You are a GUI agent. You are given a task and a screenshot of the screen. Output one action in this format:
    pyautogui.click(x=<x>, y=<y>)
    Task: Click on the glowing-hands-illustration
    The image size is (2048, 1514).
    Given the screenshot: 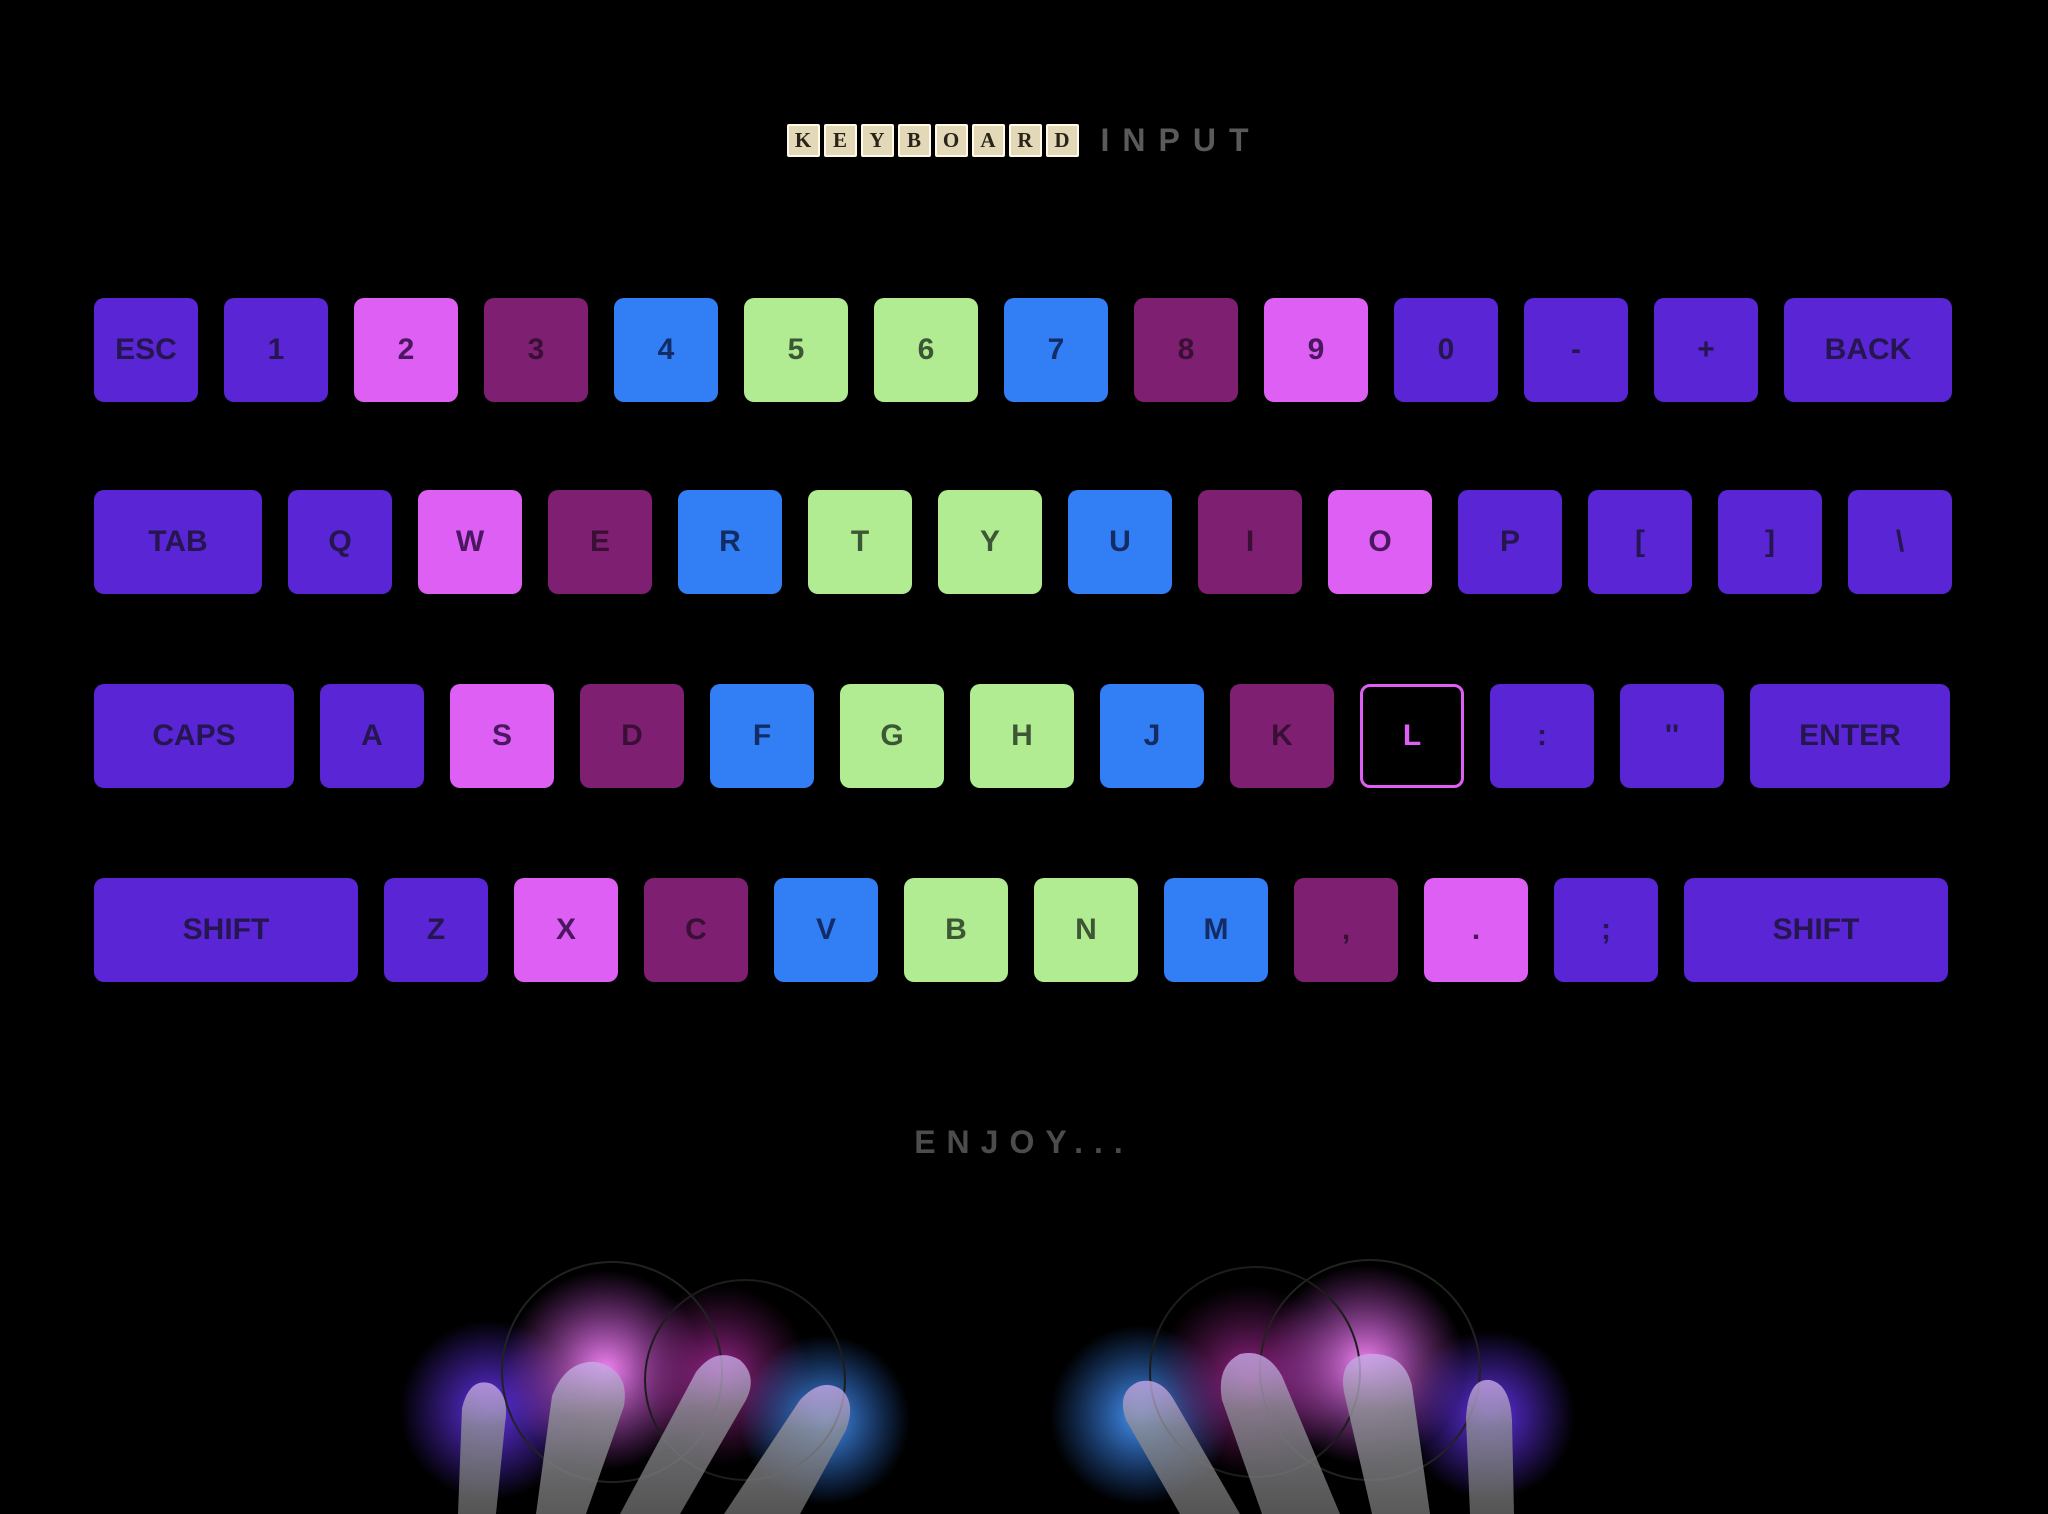 What is the action you would take?
    pyautogui.click(x=987, y=1386)
    